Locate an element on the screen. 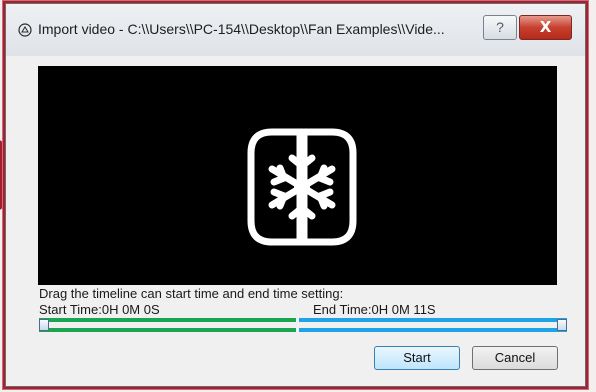 The width and height of the screenshot is (596, 392). start-timeline-slider is located at coordinates (167, 325).